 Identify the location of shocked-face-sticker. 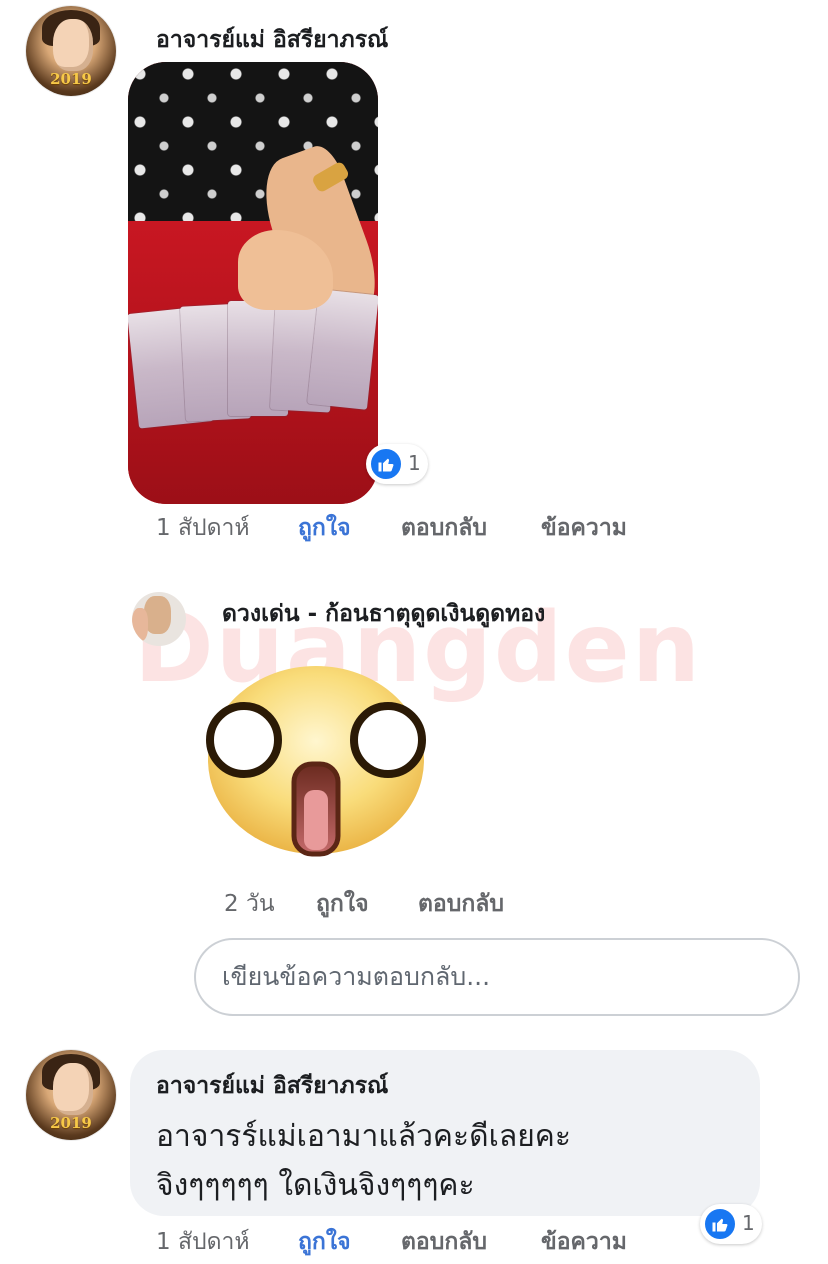
(316, 759).